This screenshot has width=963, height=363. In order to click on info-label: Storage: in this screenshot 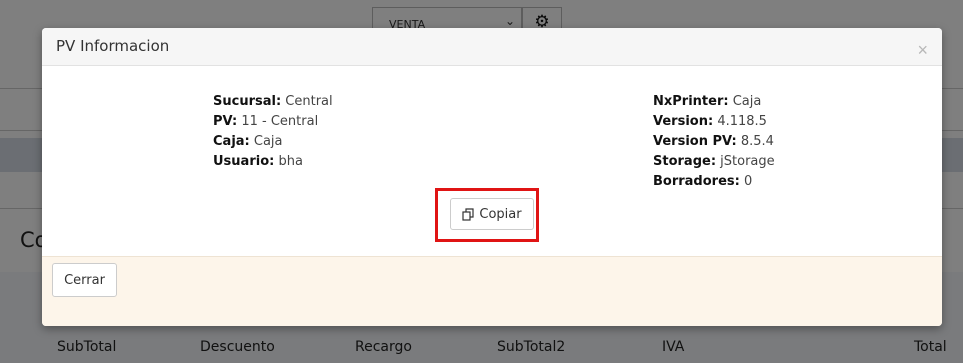, I will do `click(685, 161)`.